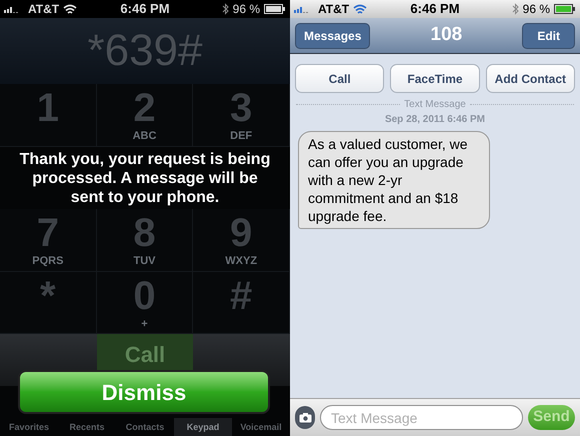 This screenshot has height=436, width=580. I want to click on action-button: FaceTime, so click(435, 78).